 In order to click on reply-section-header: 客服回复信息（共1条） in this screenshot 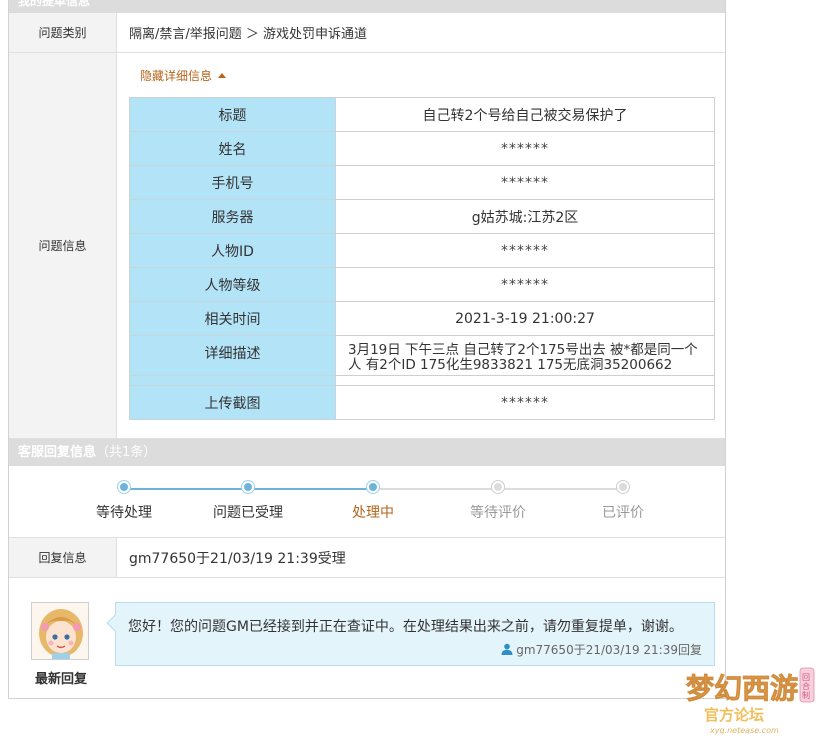, I will do `click(367, 452)`.